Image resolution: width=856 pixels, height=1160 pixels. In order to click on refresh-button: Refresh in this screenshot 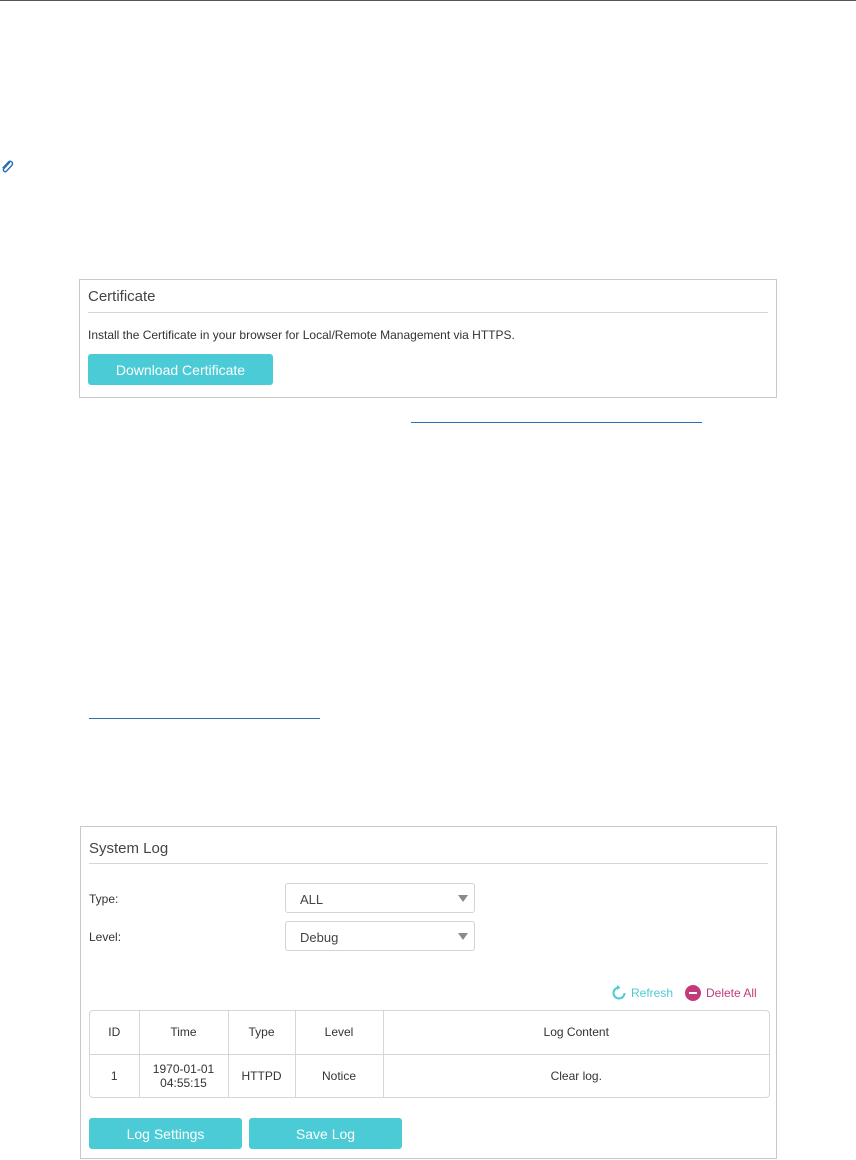, I will do `click(642, 993)`.